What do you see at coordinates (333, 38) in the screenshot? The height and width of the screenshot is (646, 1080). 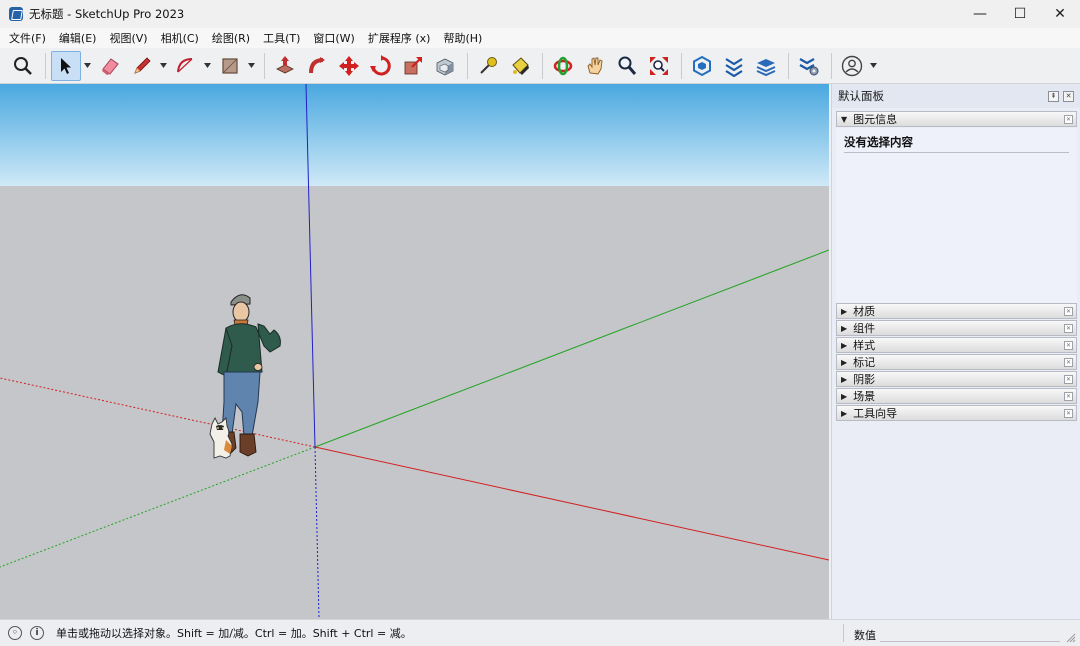 I see `menu-window: 窗口(W)` at bounding box center [333, 38].